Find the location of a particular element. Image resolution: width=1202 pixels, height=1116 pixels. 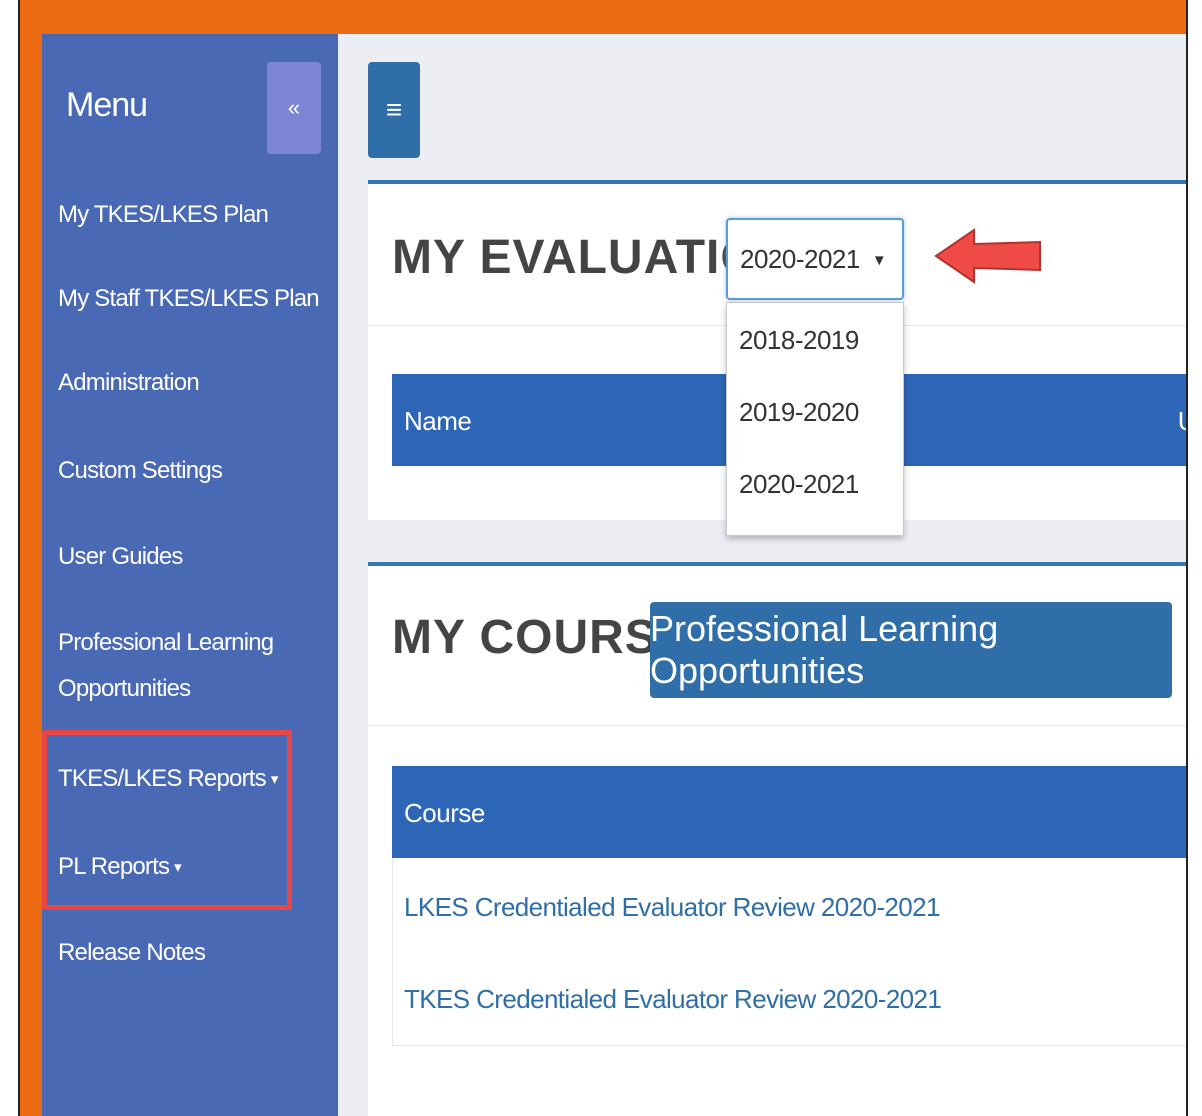

double-chevron-left-icon: « is located at coordinates (294, 107).